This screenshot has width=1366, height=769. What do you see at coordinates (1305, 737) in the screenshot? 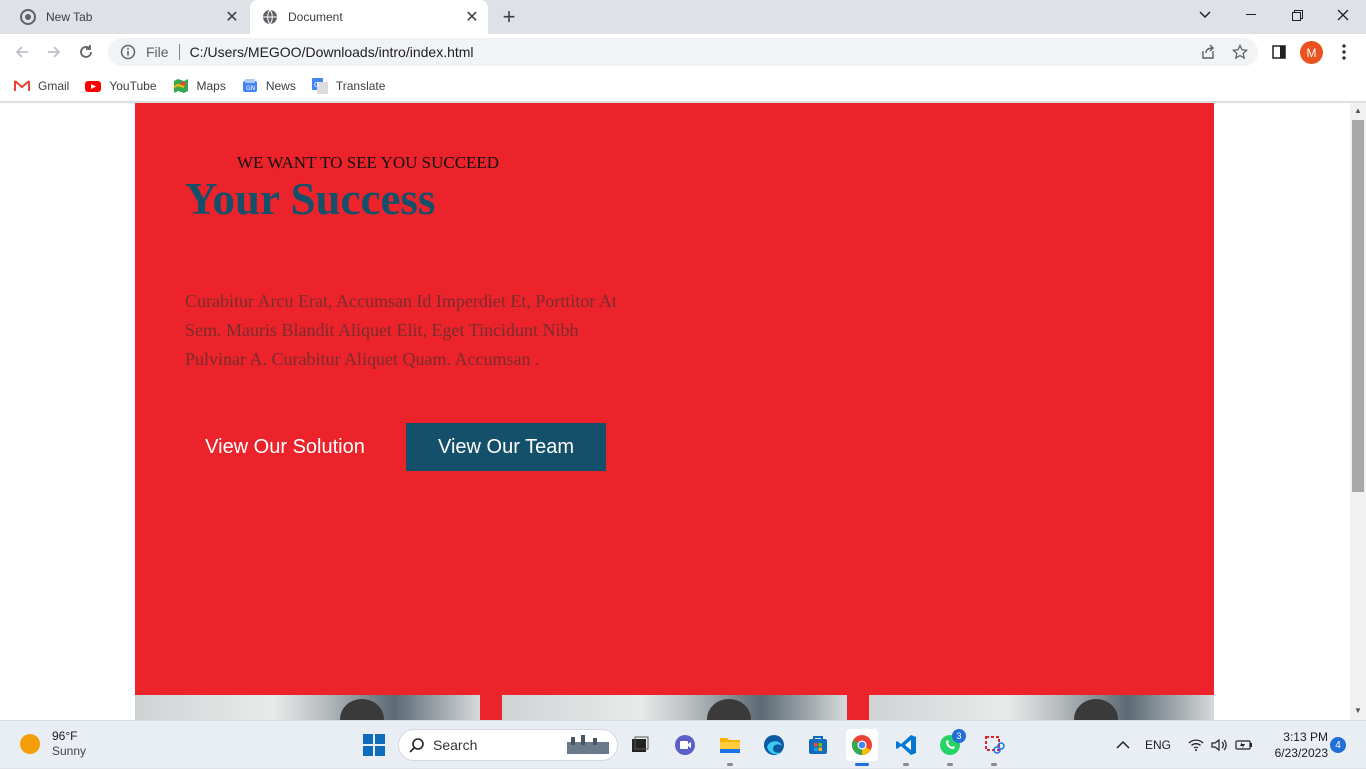
I see `clock-time: 3:13 PM` at bounding box center [1305, 737].